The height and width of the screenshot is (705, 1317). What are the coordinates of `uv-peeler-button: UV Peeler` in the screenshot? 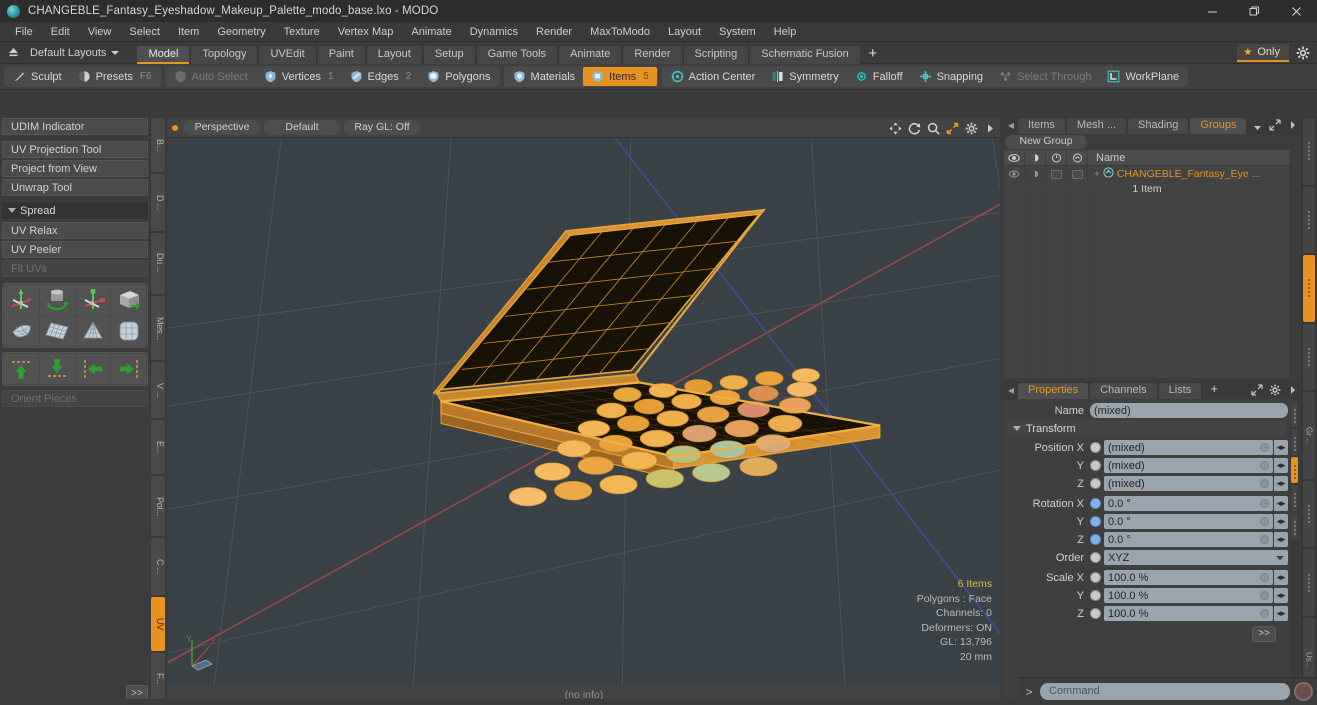 It's located at (75, 249).